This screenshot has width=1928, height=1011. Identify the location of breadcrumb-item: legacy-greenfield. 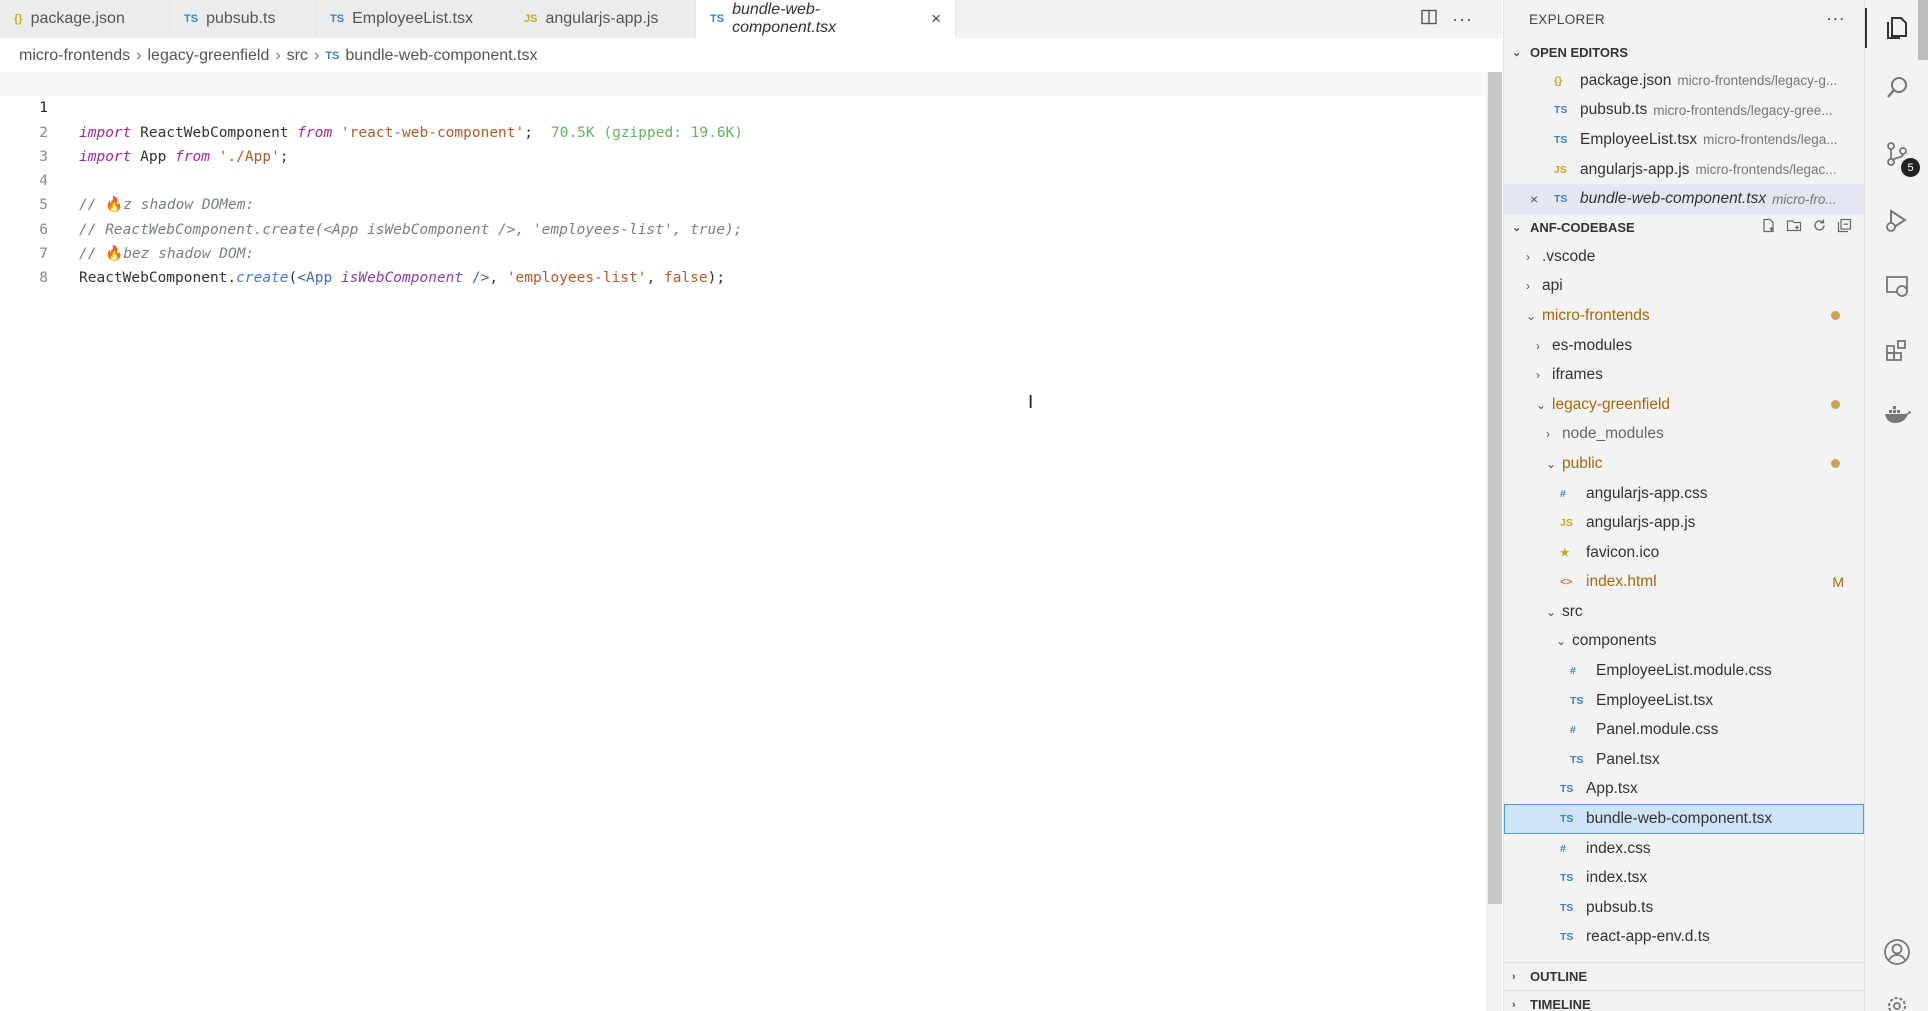
(208, 56).